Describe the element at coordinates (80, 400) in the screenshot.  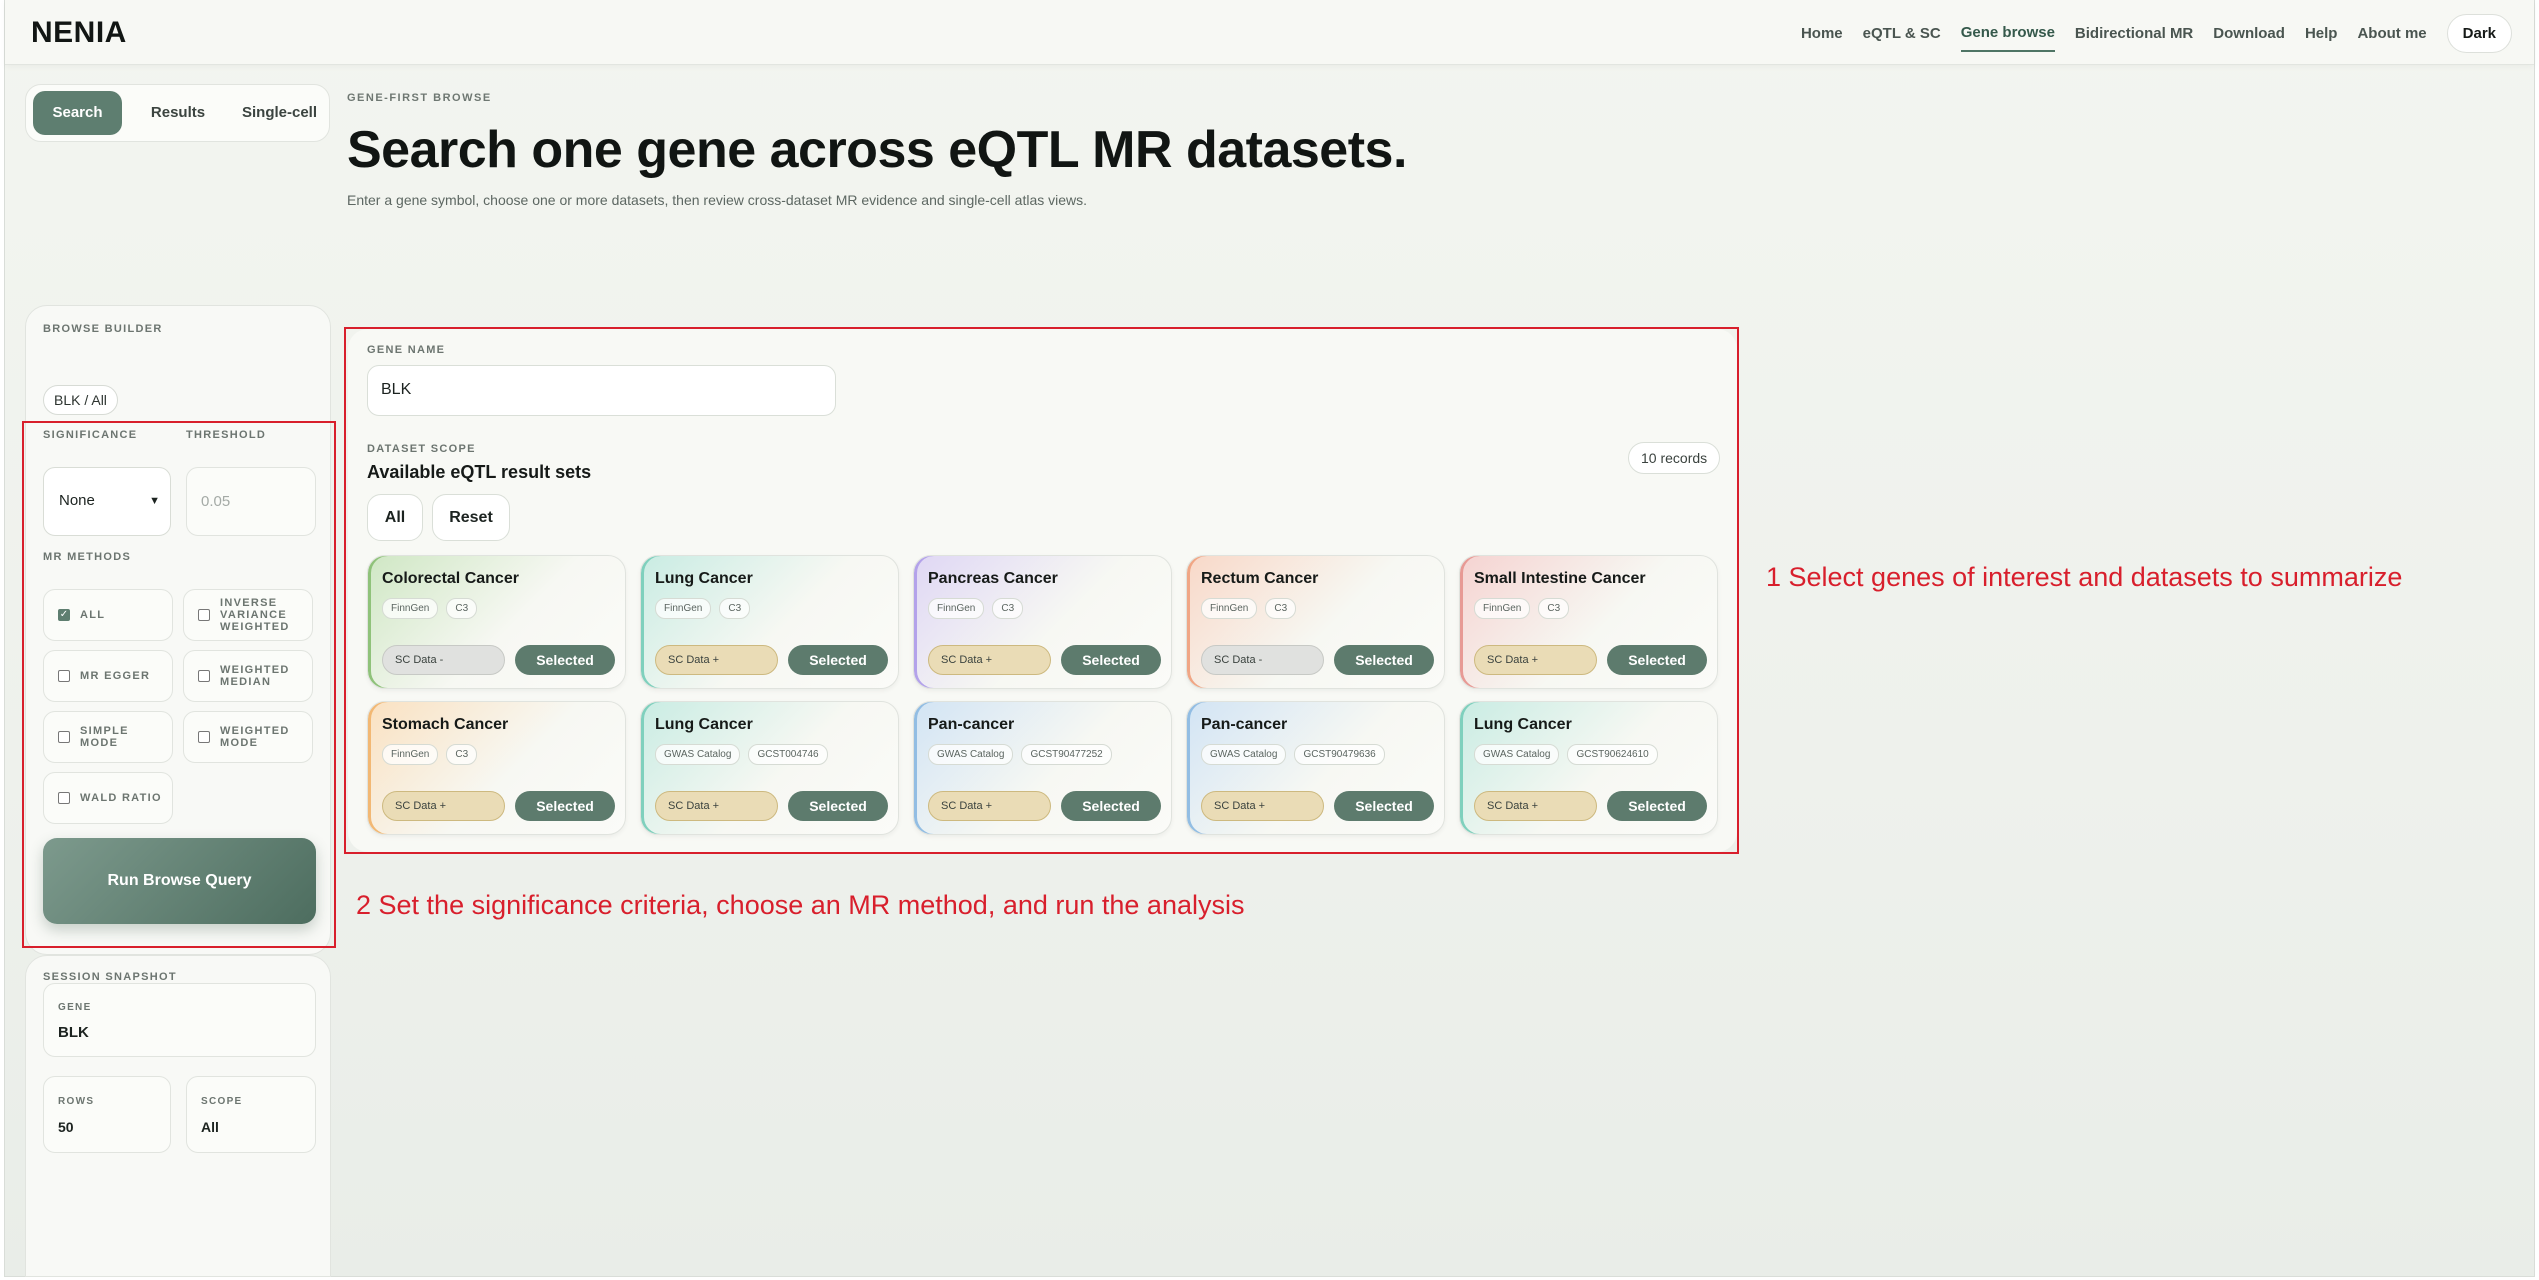
I see `query-chip: BLK / All` at that location.